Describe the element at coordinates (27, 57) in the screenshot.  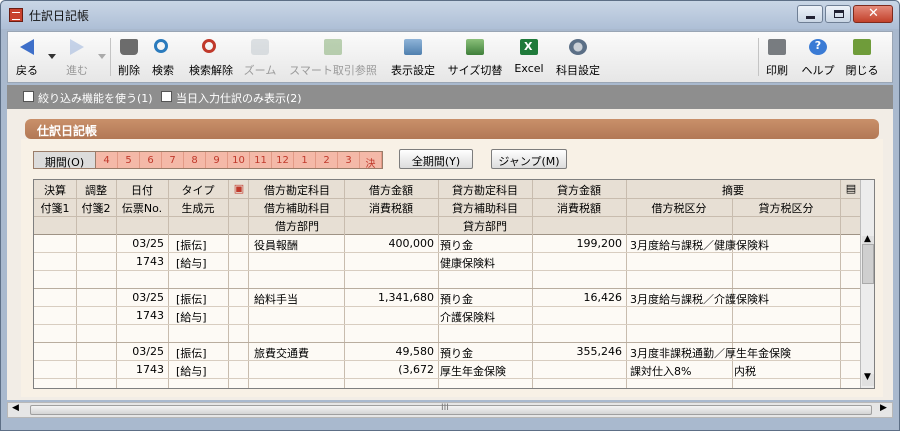
I see `back-button: 戻る` at that location.